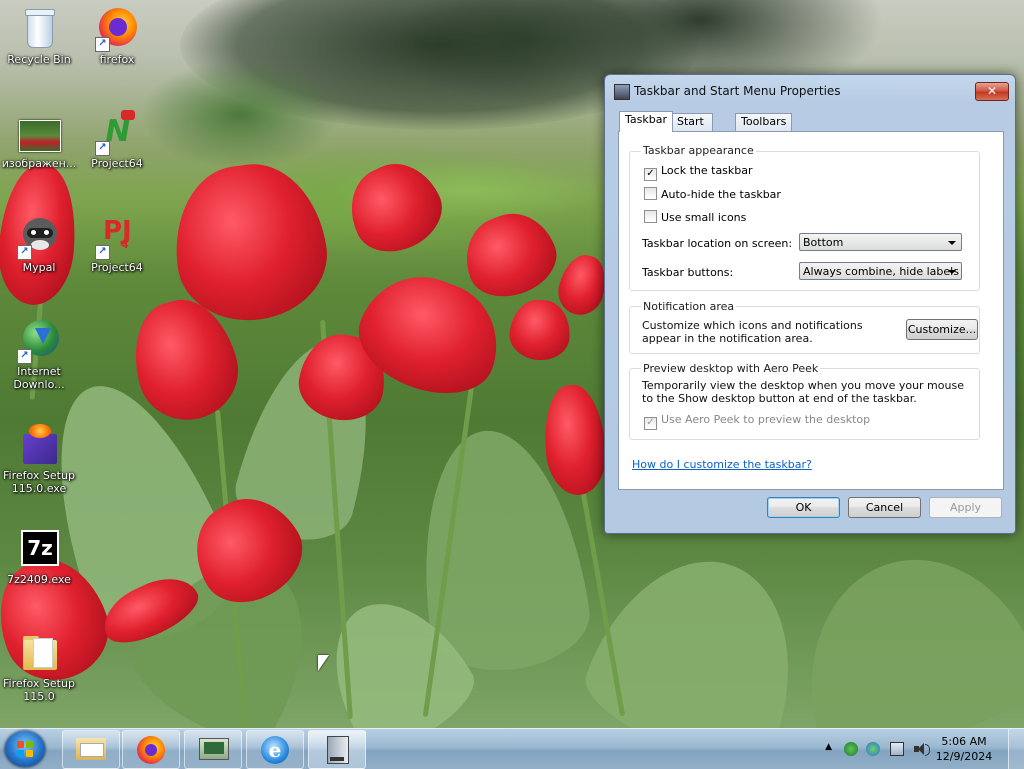 The width and height of the screenshot is (1024, 769). What do you see at coordinates (39, 652) in the screenshot?
I see `folder-icon` at bounding box center [39, 652].